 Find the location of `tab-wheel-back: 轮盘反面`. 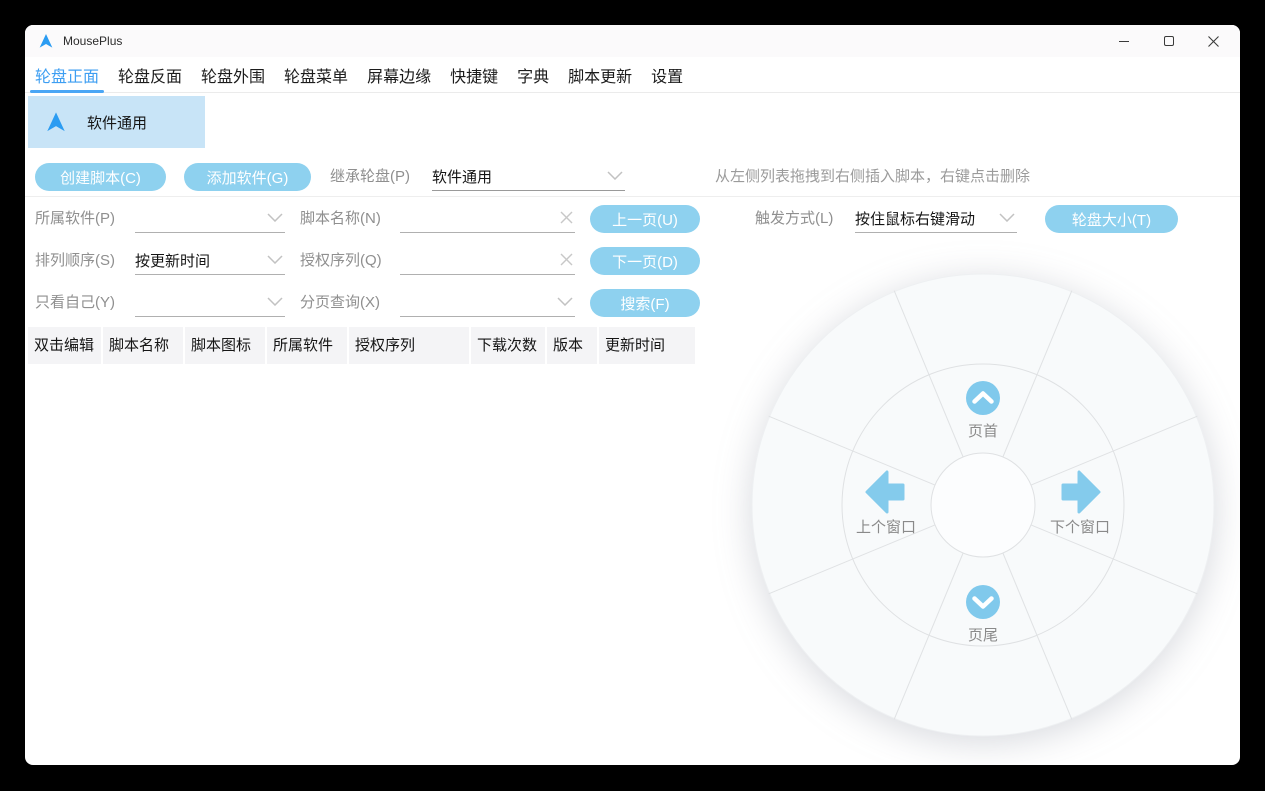

tab-wheel-back: 轮盘反面 is located at coordinates (150, 74).